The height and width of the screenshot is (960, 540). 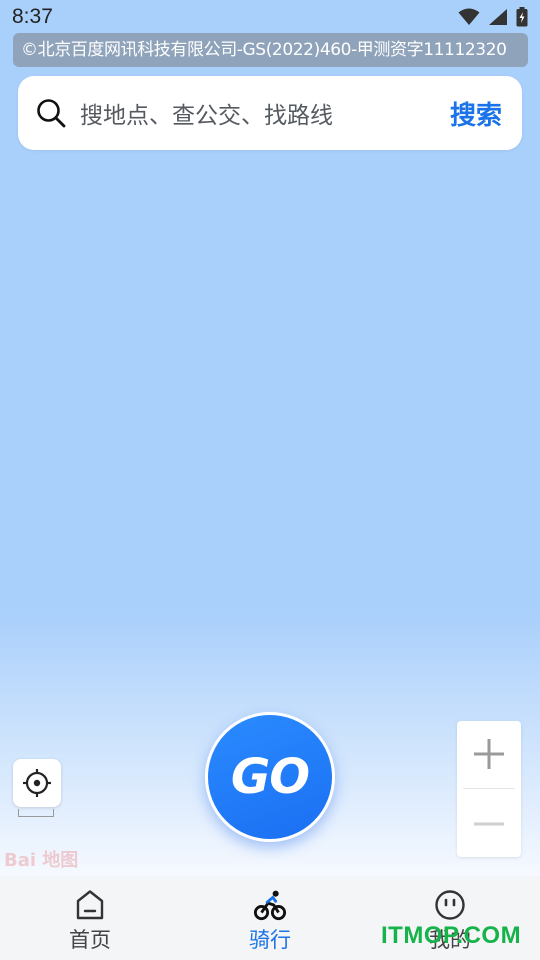 I want to click on search-icon, so click(x=51, y=113).